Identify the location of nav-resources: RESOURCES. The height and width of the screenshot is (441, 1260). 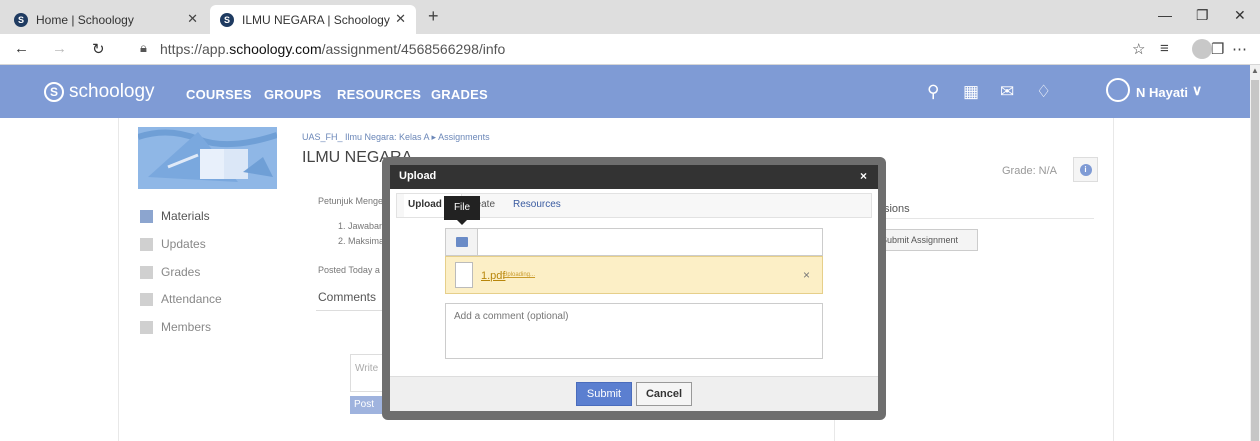
(379, 94).